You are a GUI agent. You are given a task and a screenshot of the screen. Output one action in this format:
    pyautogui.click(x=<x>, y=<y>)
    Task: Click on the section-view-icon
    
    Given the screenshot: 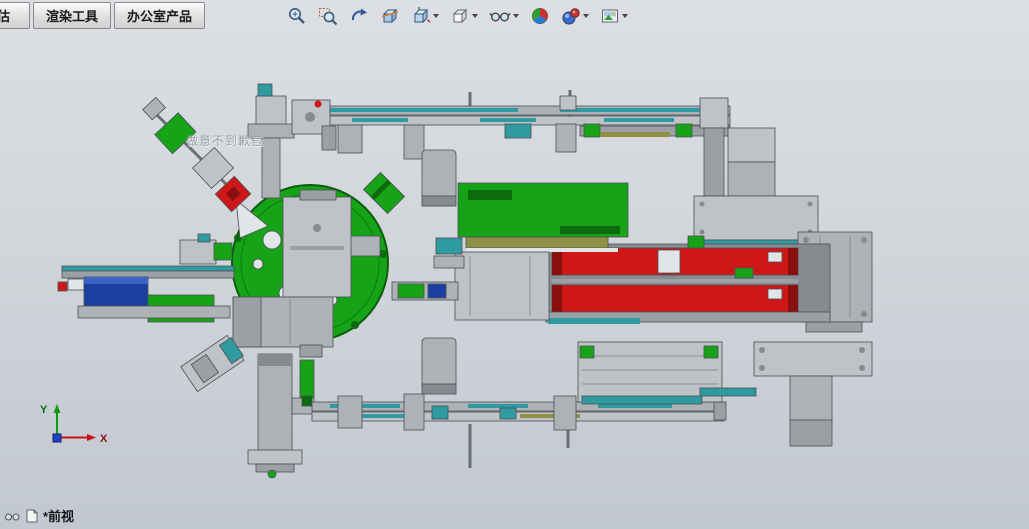 What is the action you would take?
    pyautogui.click(x=390, y=16)
    